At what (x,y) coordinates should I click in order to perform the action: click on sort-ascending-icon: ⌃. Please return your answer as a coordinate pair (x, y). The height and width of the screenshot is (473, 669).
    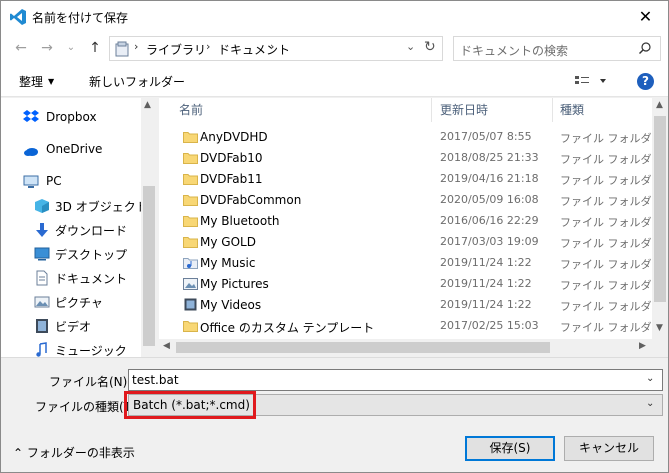
    Looking at the image, I should click on (303, 101).